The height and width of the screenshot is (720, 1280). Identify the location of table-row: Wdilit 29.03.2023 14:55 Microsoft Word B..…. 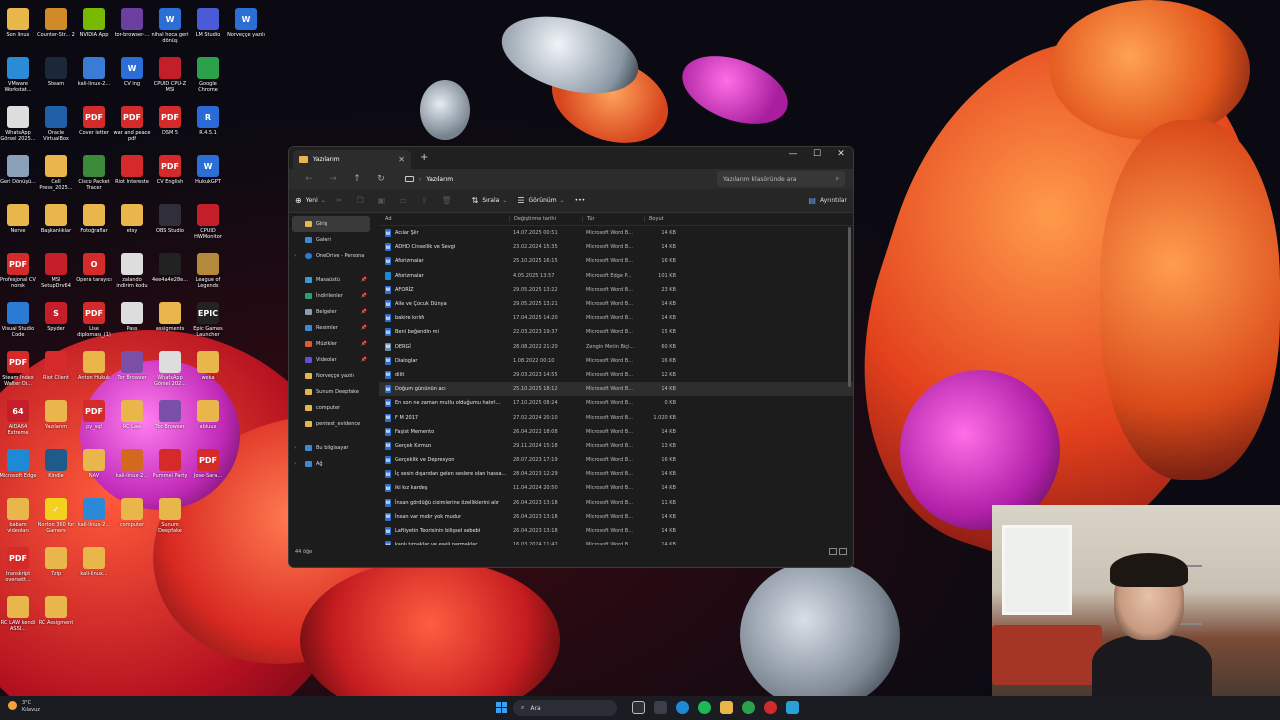
(616, 375).